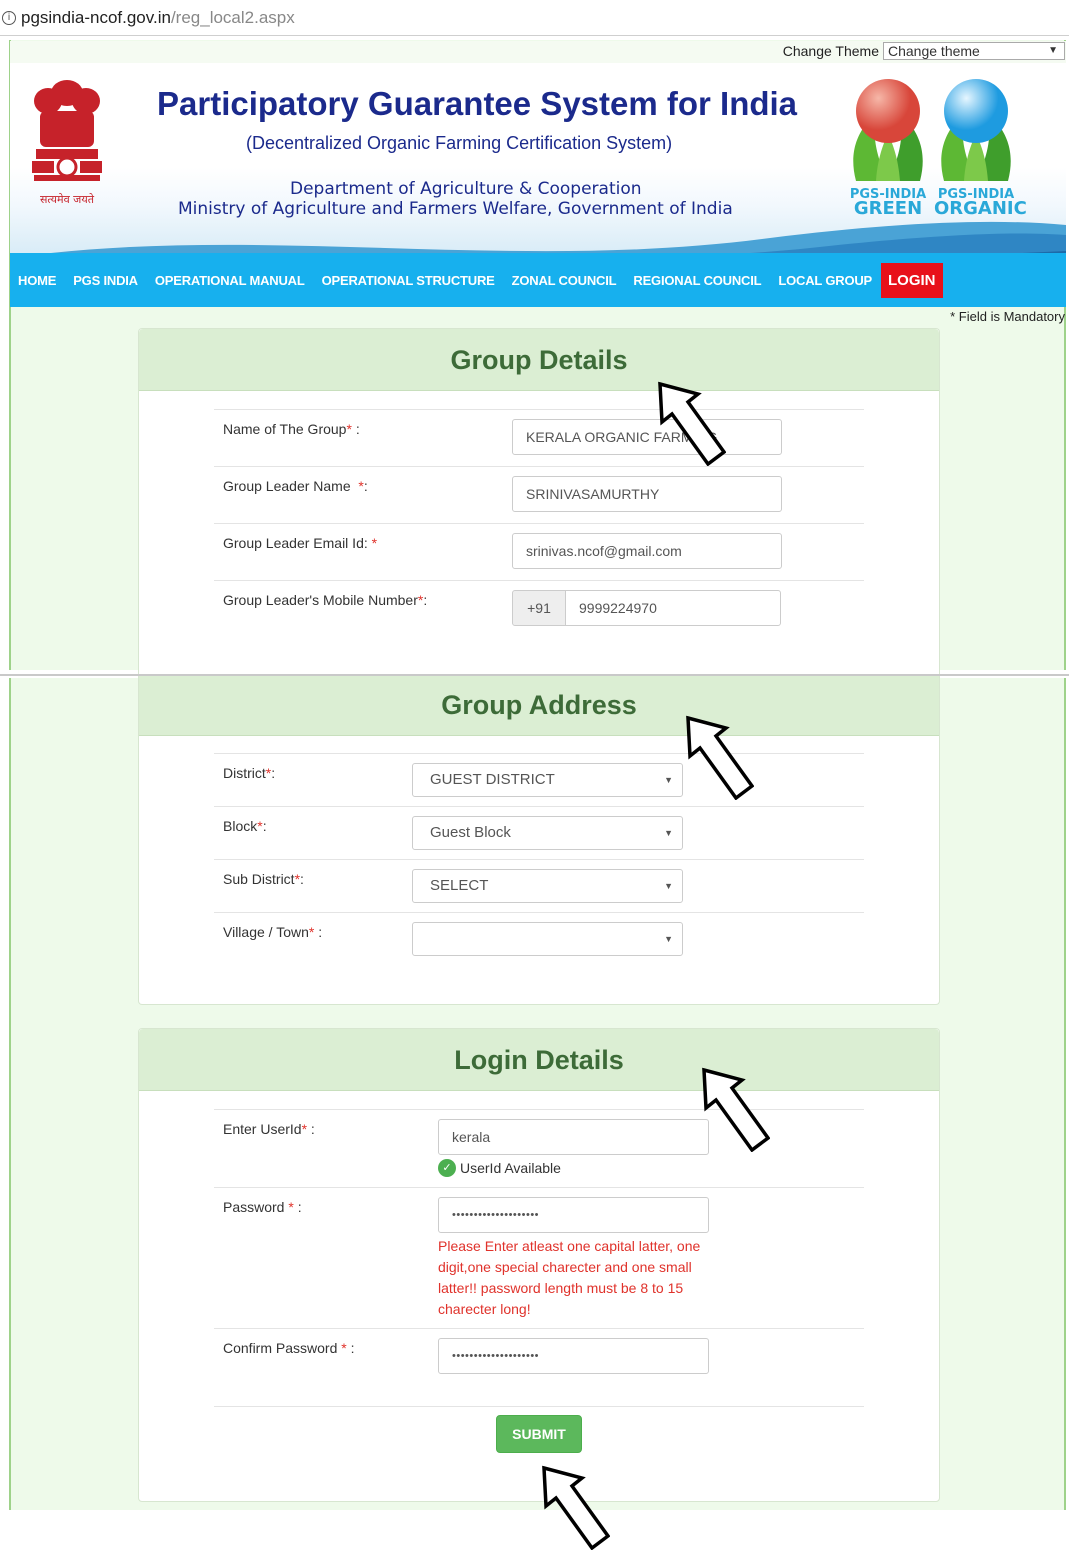  What do you see at coordinates (534, 18) in the screenshot?
I see `browser-url-bar: i pgsindia-ncof.gov.in /reg_local2.aspx` at bounding box center [534, 18].